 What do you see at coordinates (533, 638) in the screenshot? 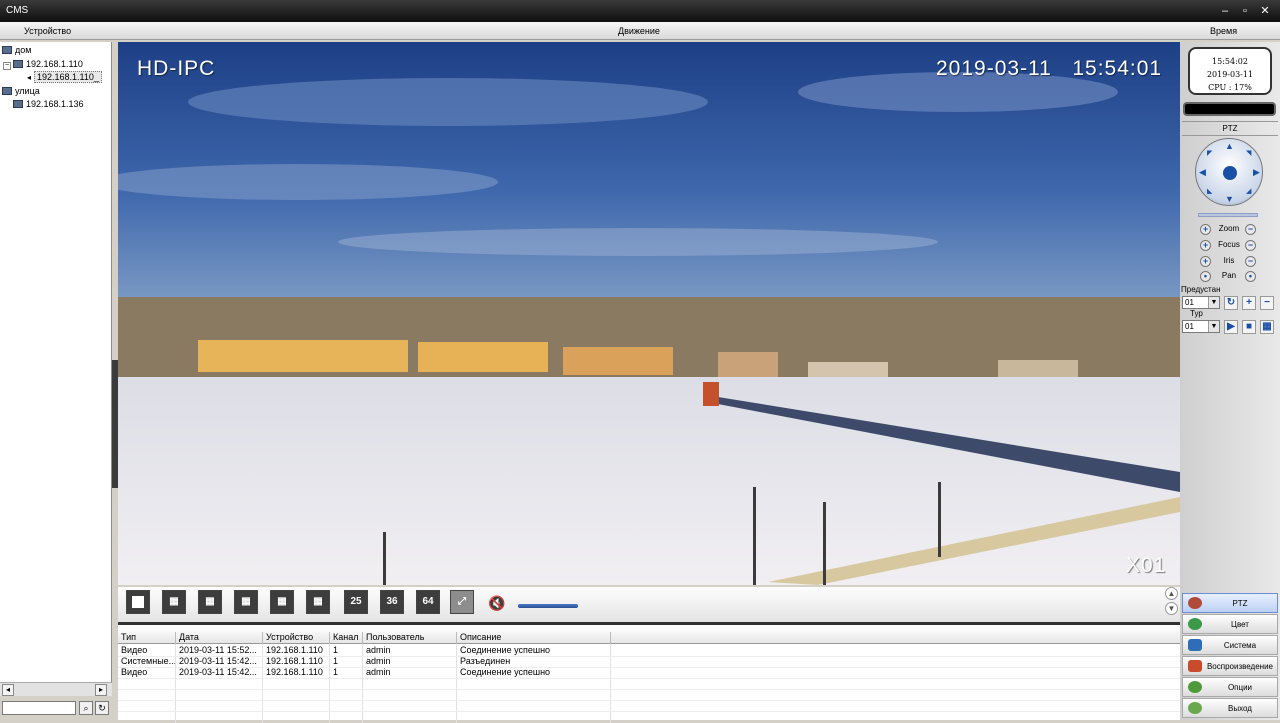
I see `col-description: Описание` at bounding box center [533, 638].